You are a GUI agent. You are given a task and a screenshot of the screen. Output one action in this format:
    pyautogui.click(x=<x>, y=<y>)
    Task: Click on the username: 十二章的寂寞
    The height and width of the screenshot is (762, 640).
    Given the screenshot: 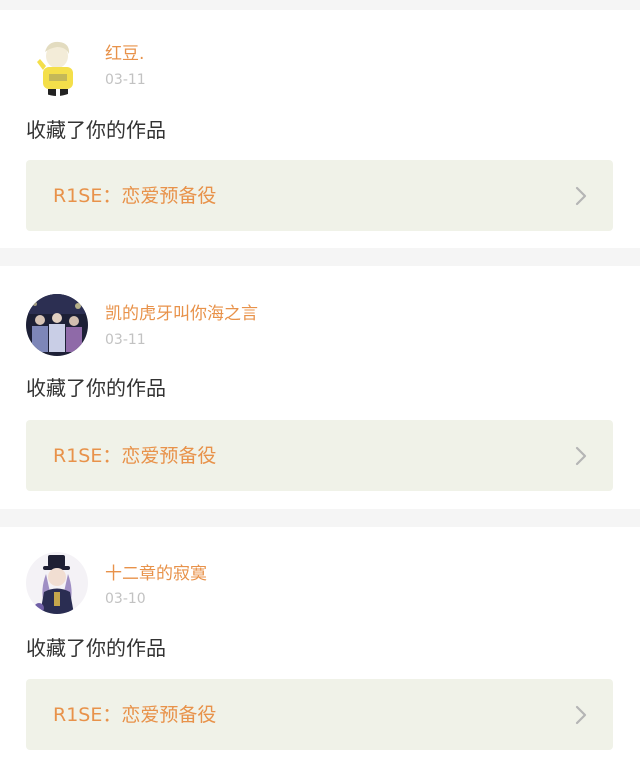 What is the action you would take?
    pyautogui.click(x=156, y=574)
    